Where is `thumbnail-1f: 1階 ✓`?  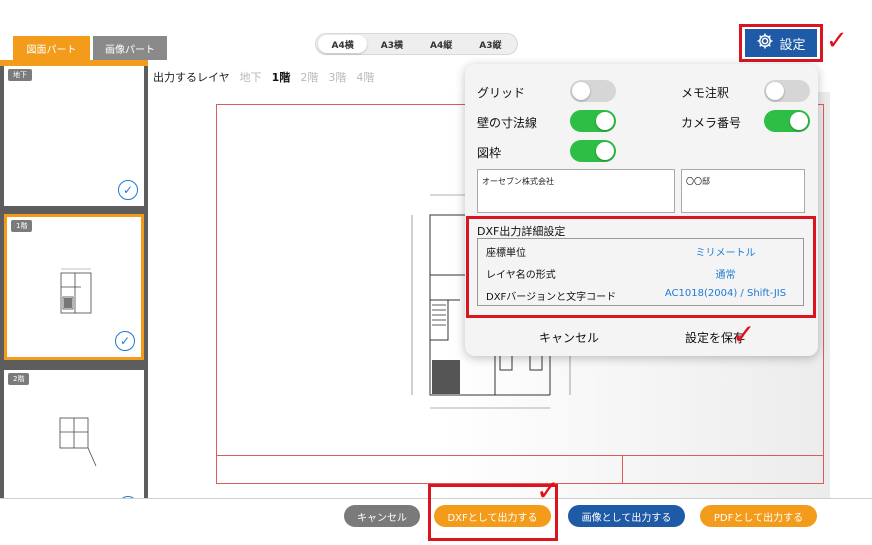
thumbnail-1f: 1階 ✓ is located at coordinates (74, 287).